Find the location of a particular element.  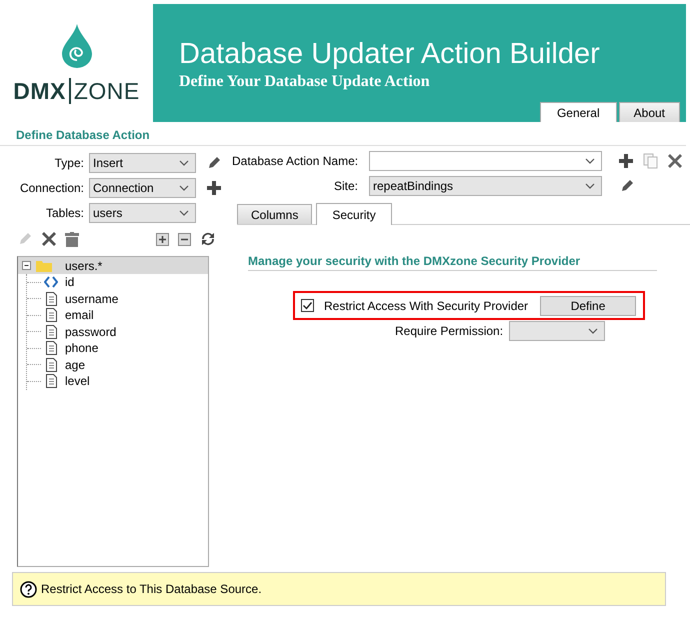

help-icon is located at coordinates (28, 589).